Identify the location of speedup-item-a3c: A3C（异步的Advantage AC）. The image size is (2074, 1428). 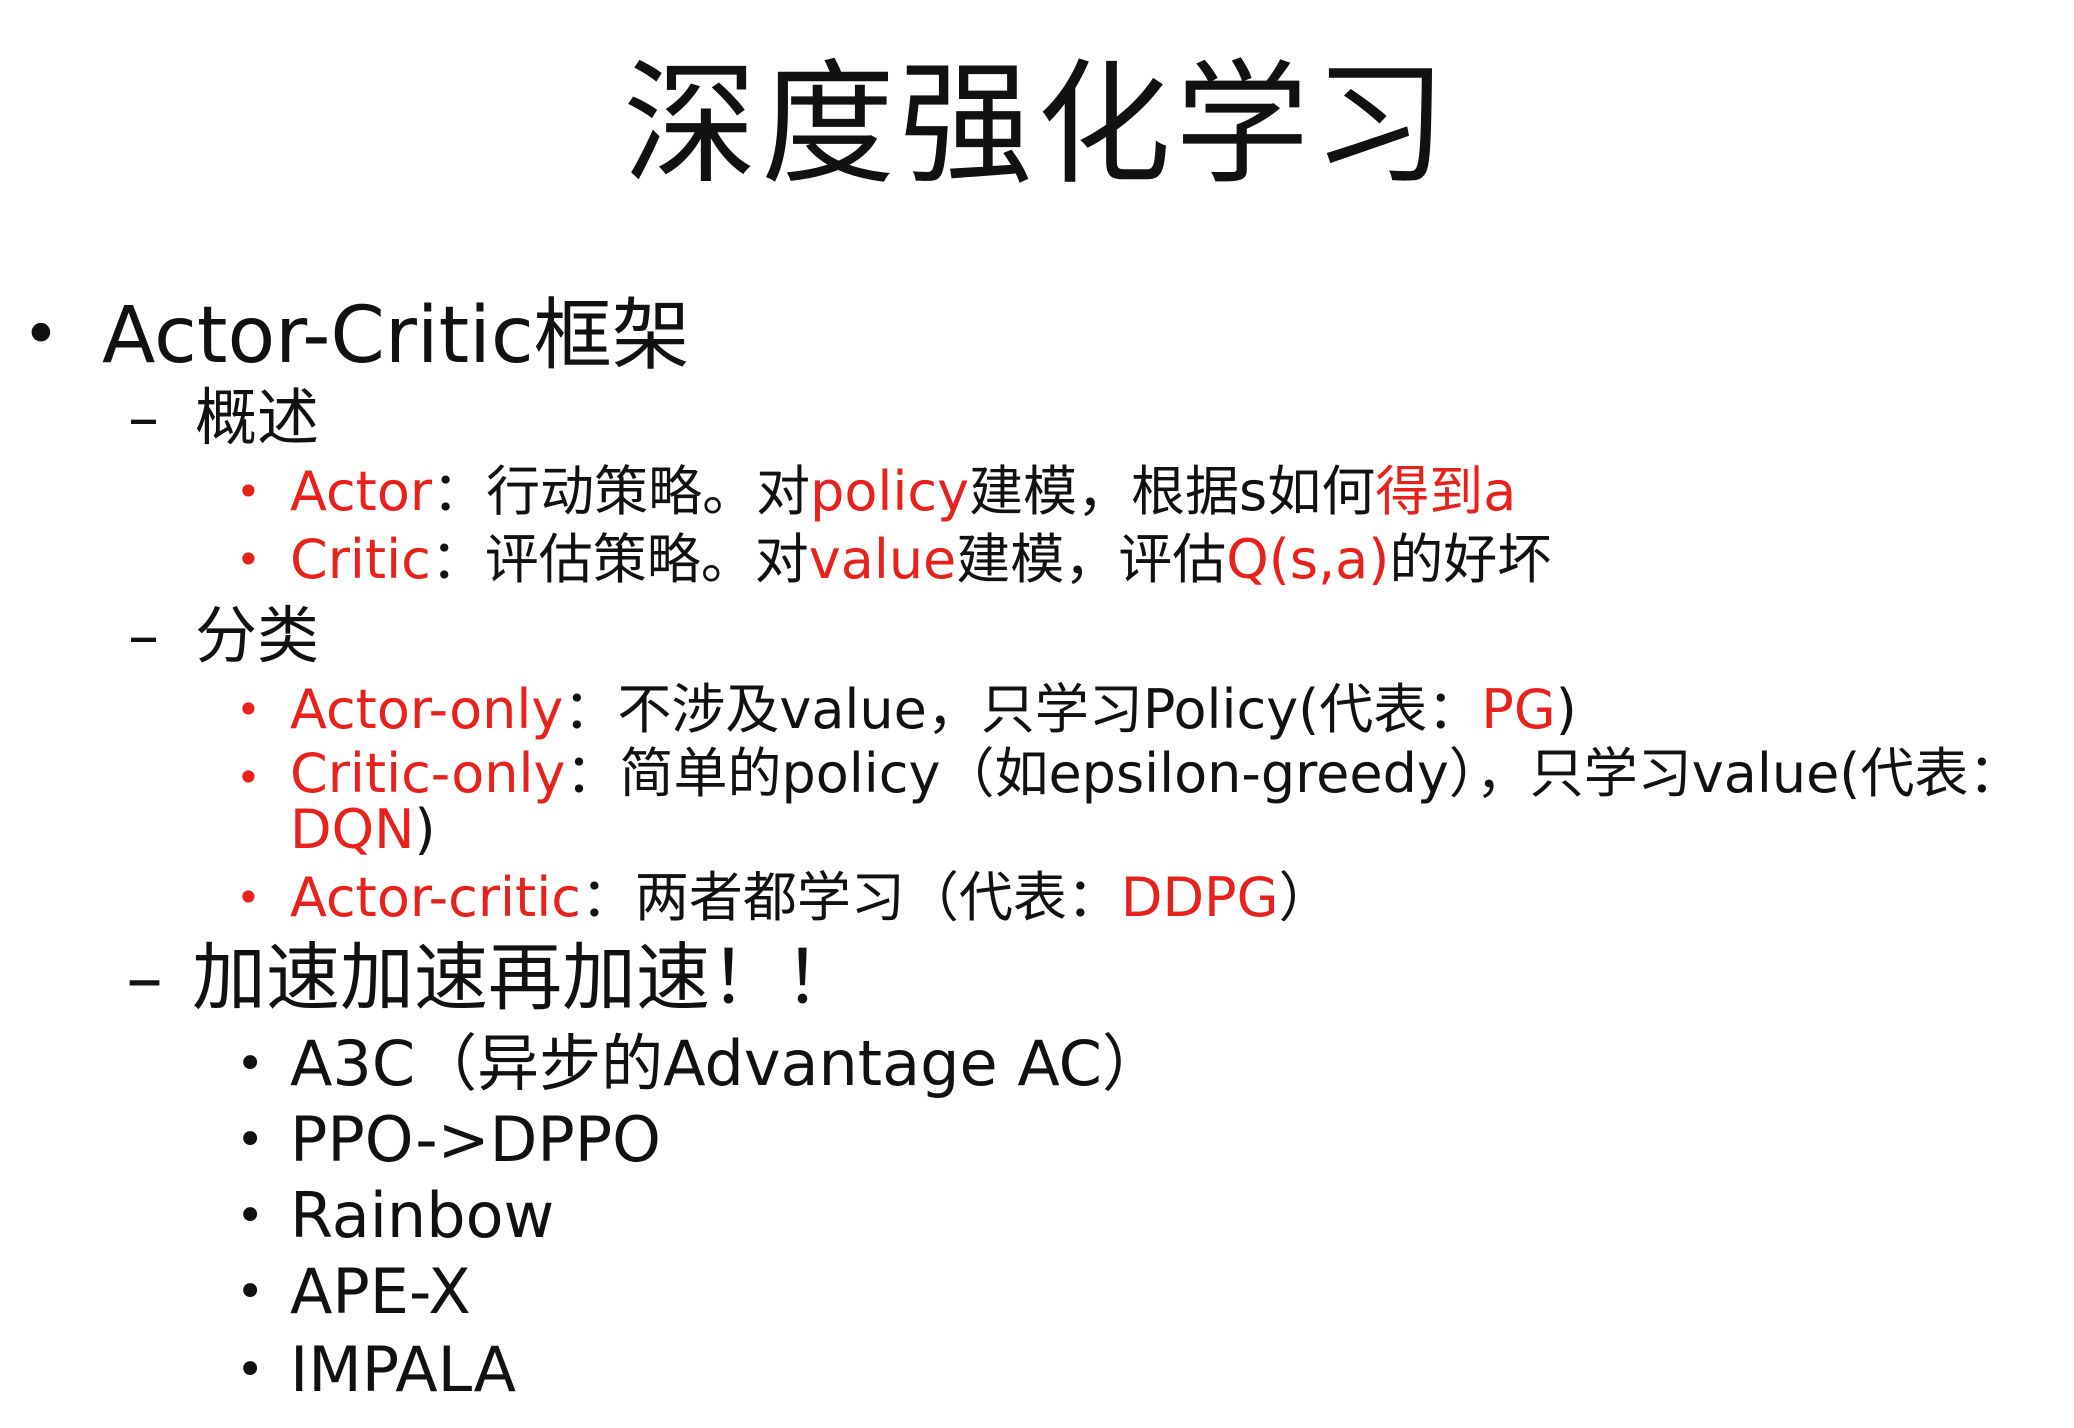
(727, 1063).